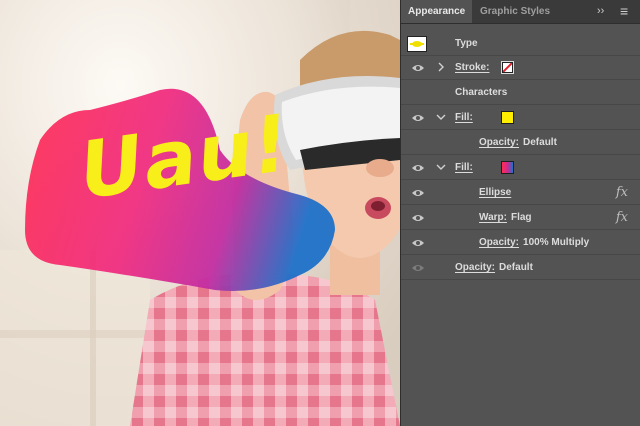 Image resolution: width=640 pixels, height=426 pixels. I want to click on chevron-right-icon, so click(441, 67).